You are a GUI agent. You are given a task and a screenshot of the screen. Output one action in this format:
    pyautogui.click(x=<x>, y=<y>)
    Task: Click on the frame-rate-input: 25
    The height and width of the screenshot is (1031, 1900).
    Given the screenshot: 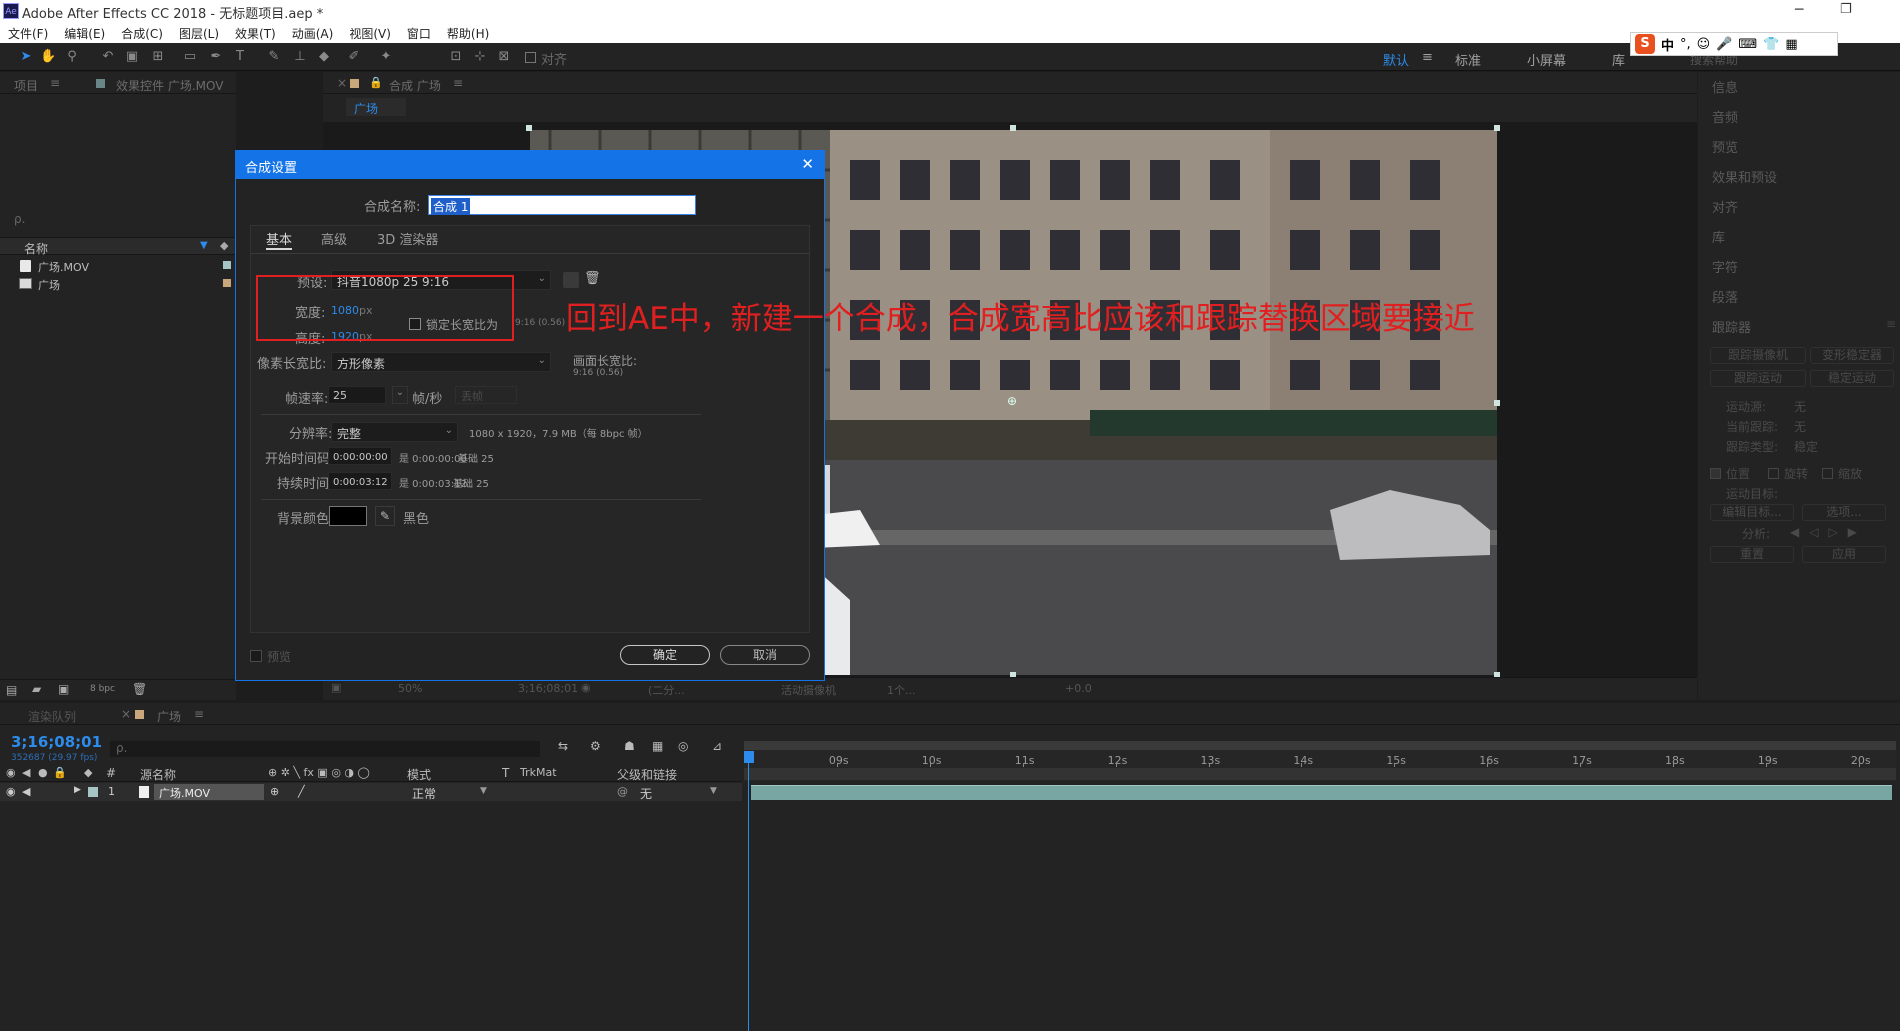 What is the action you would take?
    pyautogui.click(x=357, y=395)
    